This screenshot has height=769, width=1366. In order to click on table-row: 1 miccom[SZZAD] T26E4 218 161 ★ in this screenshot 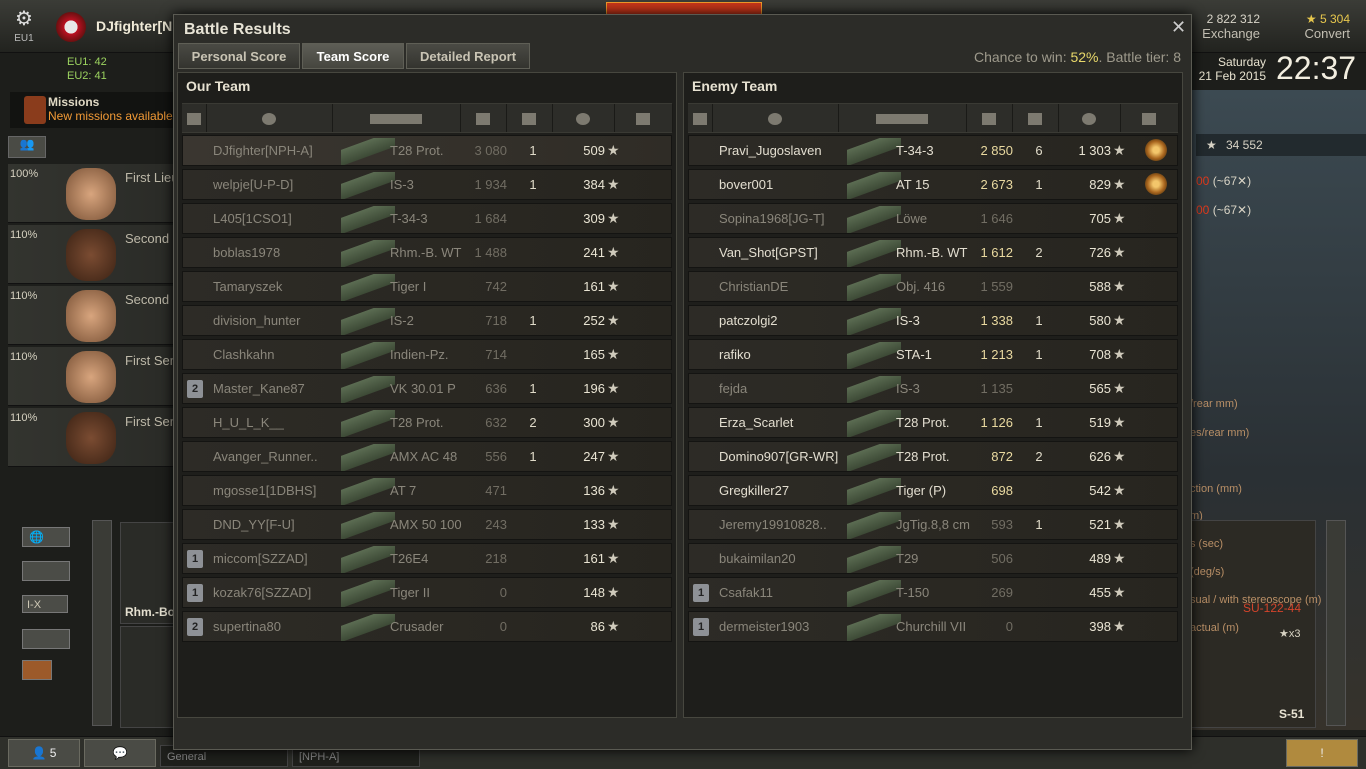, I will do `click(427, 558)`.